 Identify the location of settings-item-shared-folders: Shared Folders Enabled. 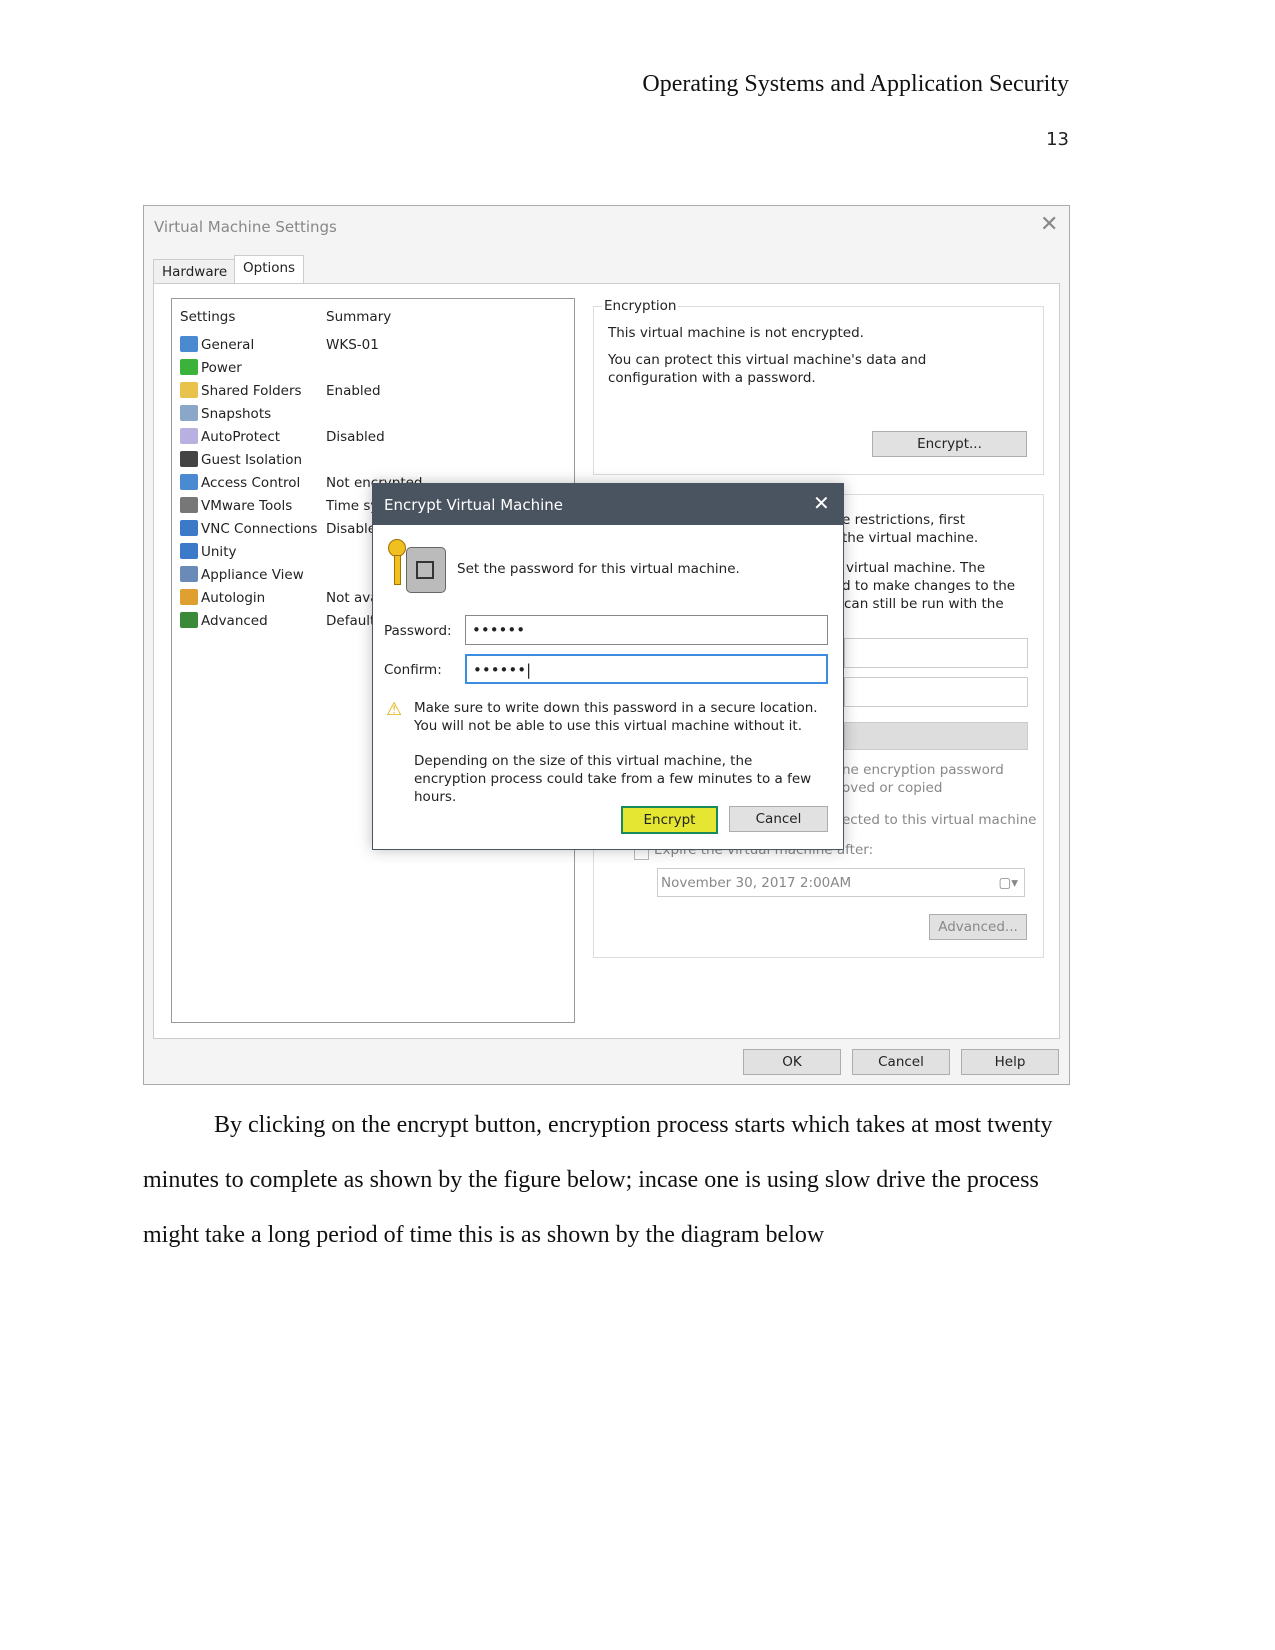
(280, 391).